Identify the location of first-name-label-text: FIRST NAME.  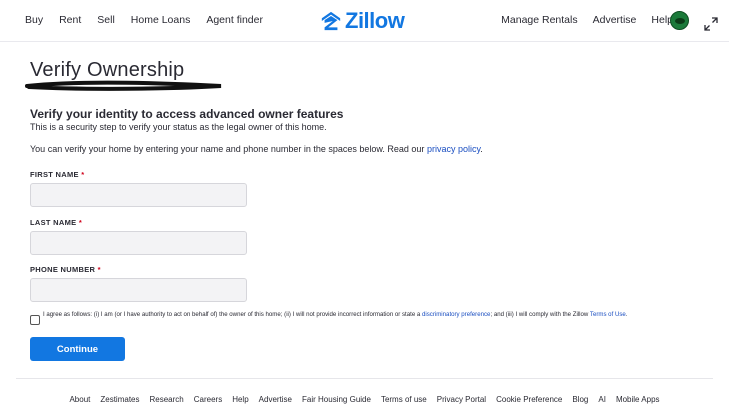
(54, 174).